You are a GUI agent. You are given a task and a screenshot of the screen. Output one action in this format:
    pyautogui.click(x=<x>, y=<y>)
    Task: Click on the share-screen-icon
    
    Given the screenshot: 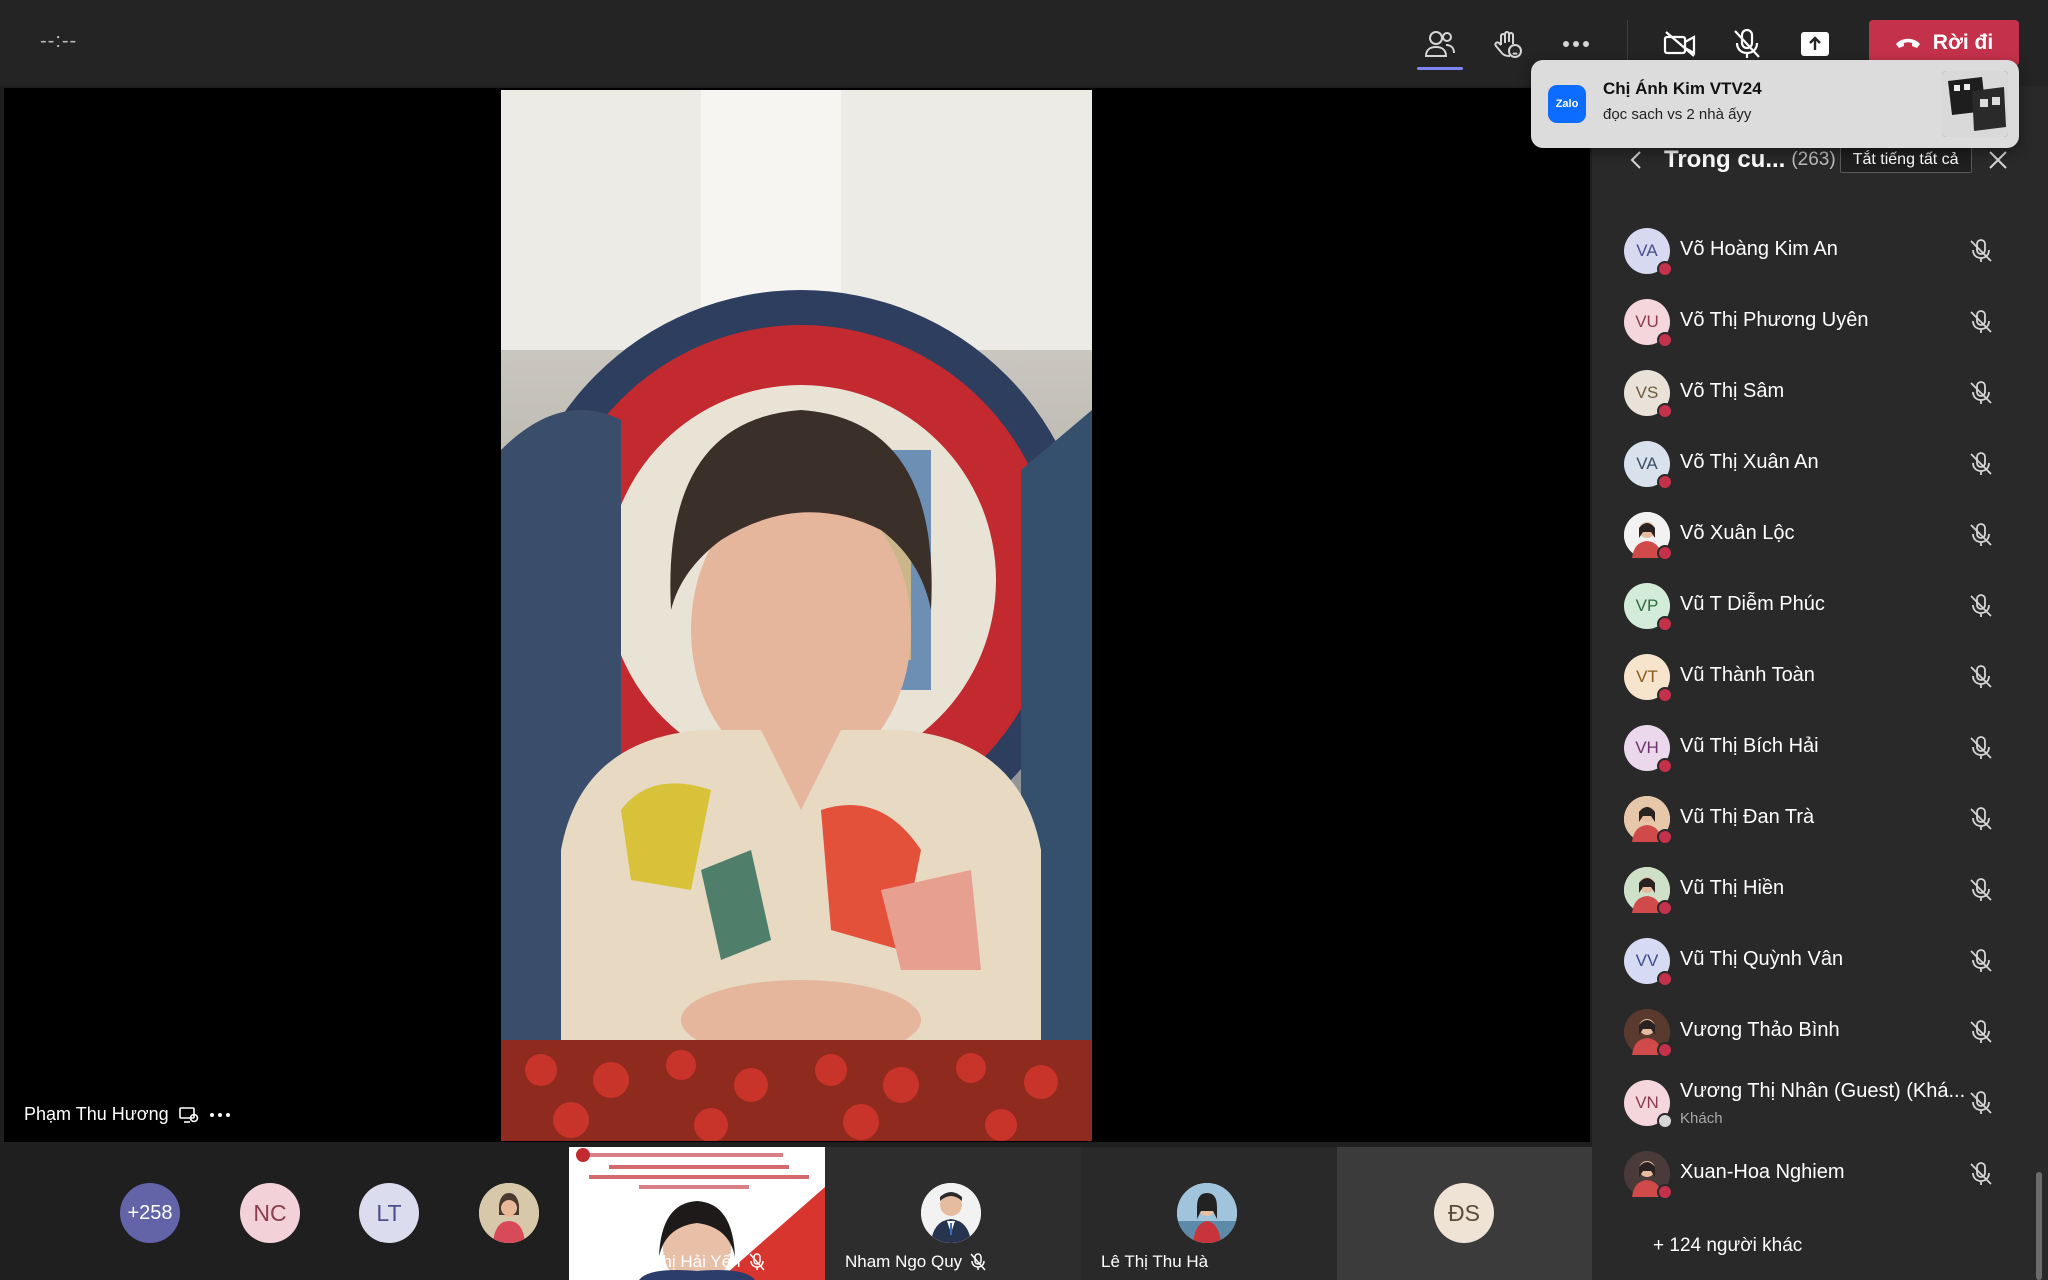 What is the action you would take?
    pyautogui.click(x=1815, y=44)
    